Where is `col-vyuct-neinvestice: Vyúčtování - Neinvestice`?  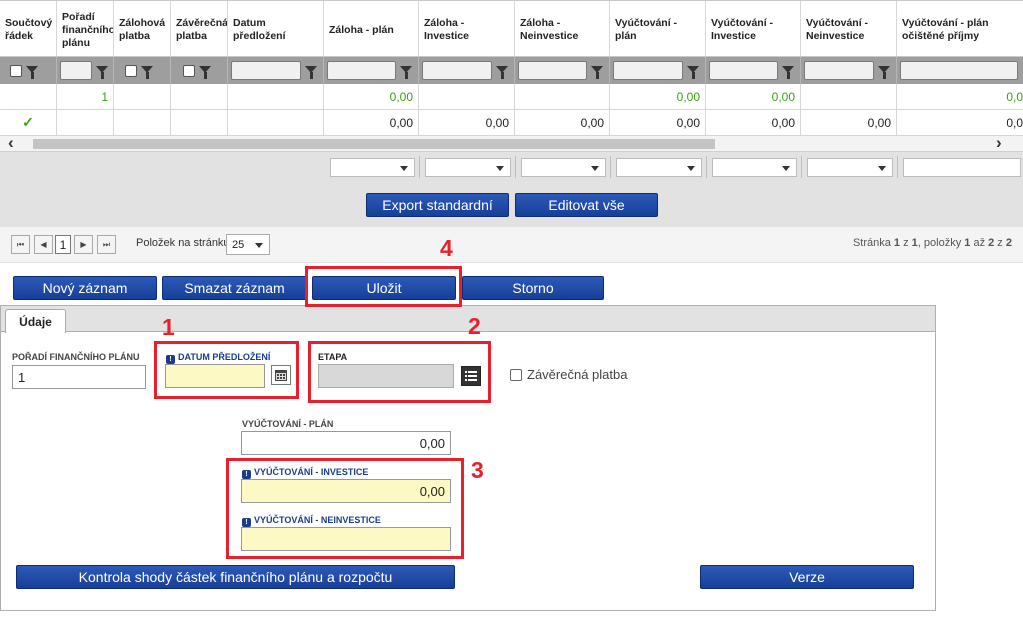 col-vyuct-neinvestice: Vyúčtování - Neinvestice is located at coordinates (849, 28).